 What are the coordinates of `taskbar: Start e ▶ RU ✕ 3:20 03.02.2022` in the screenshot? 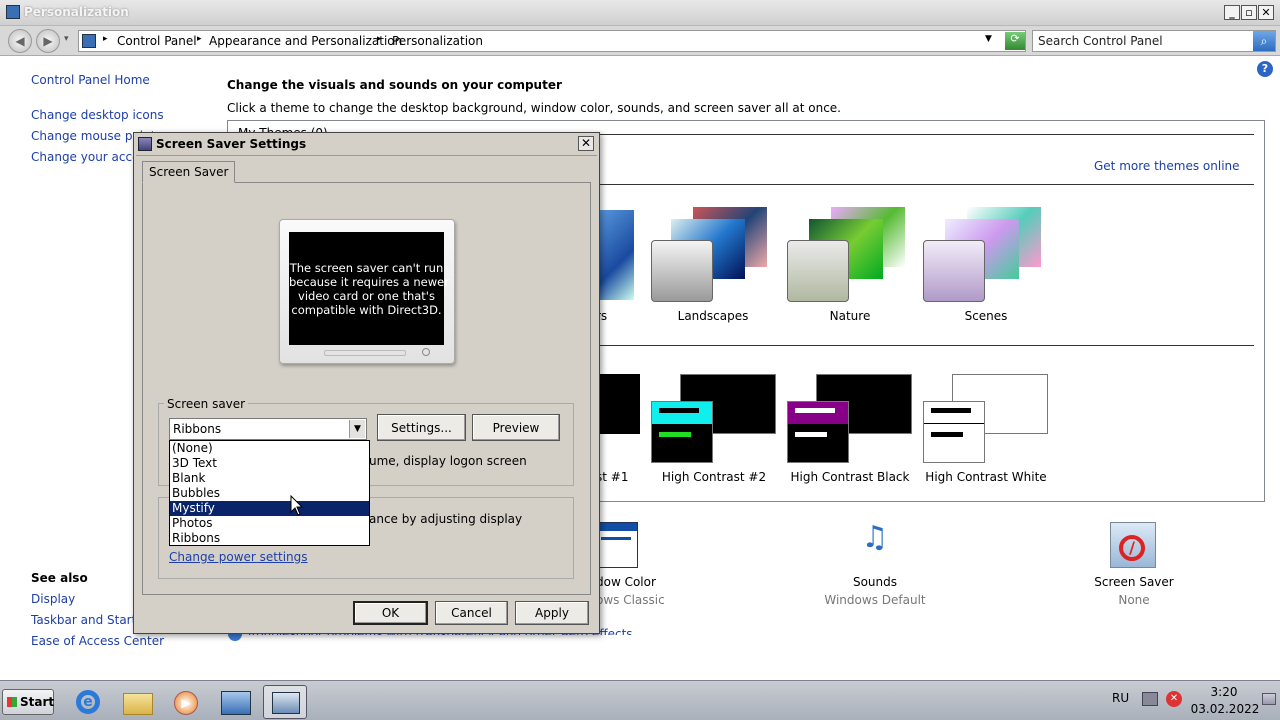 It's located at (640, 700).